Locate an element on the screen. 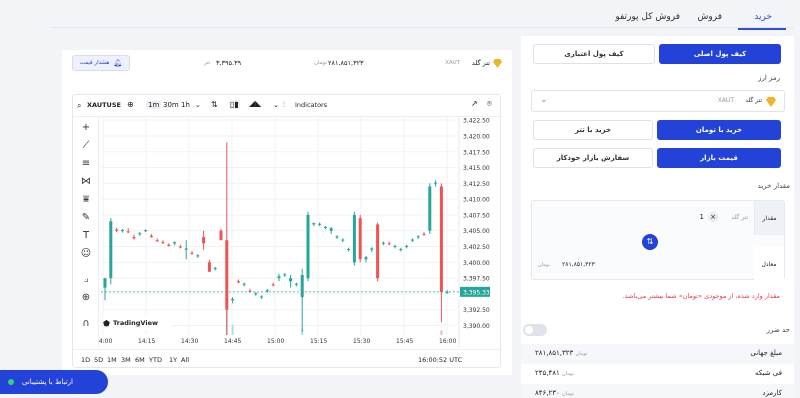  y-tick-label: 3,410.00 is located at coordinates (476, 200).